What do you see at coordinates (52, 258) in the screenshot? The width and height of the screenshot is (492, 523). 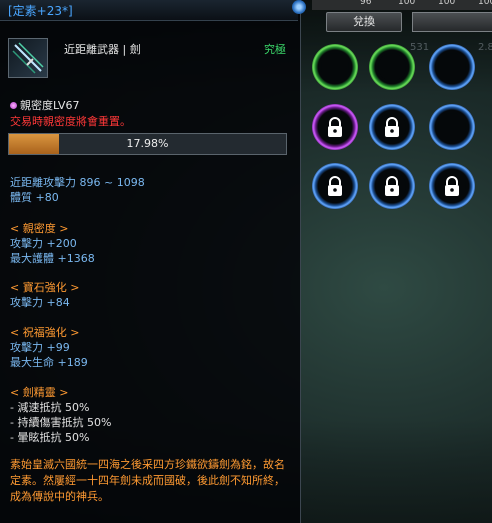 I see `stat-line: 最大護體 +1368` at bounding box center [52, 258].